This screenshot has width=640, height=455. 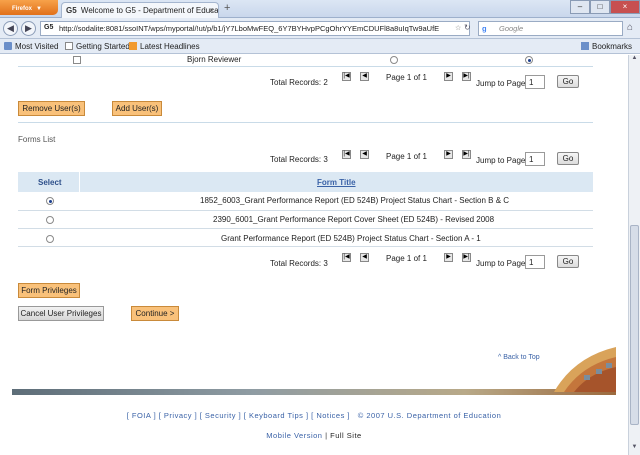 What do you see at coordinates (406, 77) in the screenshot?
I see `users-page-info: Page 1 of 1` at bounding box center [406, 77].